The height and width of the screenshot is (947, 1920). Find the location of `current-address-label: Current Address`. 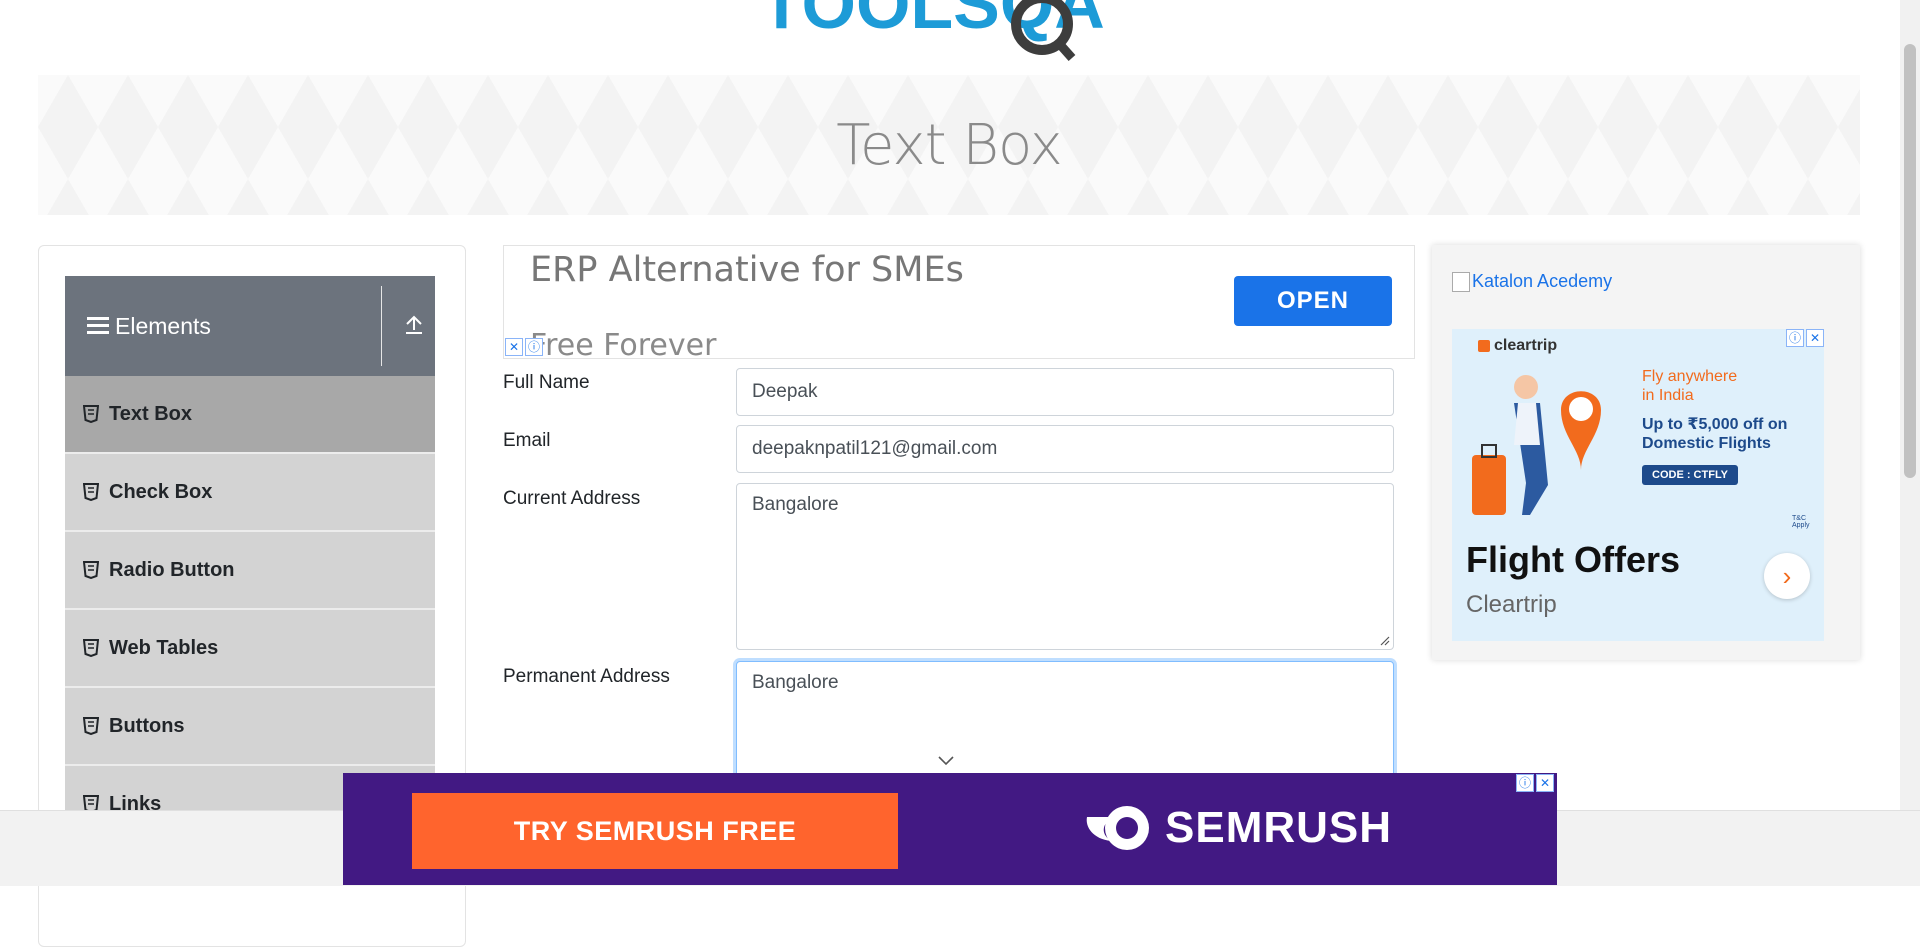

current-address-label: Current Address is located at coordinates (572, 498).